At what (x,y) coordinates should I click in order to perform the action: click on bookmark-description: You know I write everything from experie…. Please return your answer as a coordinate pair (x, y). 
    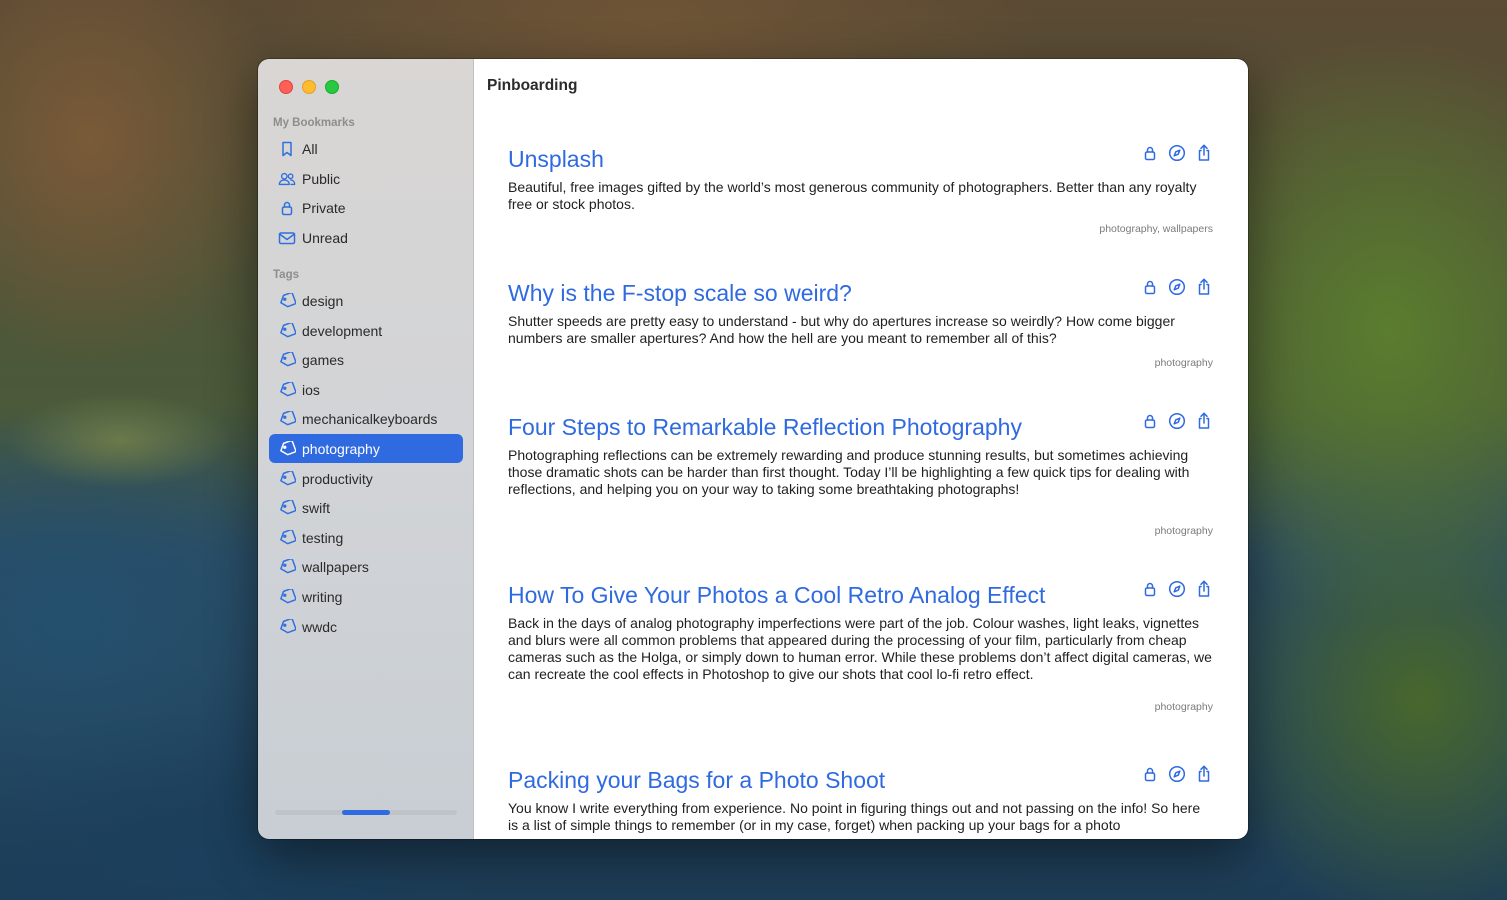
    Looking at the image, I should click on (854, 816).